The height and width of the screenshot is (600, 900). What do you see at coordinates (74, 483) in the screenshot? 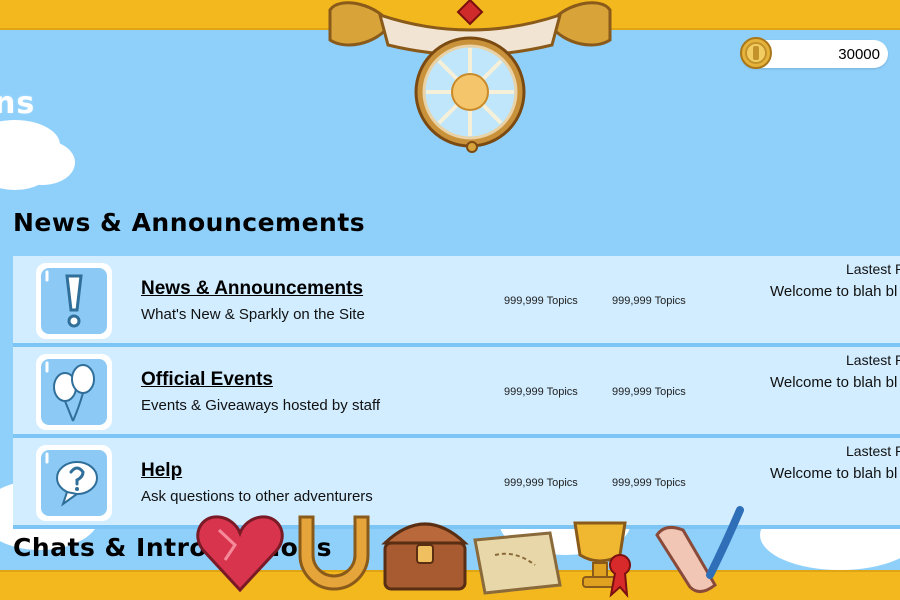
I see `question-bubble-icon` at bounding box center [74, 483].